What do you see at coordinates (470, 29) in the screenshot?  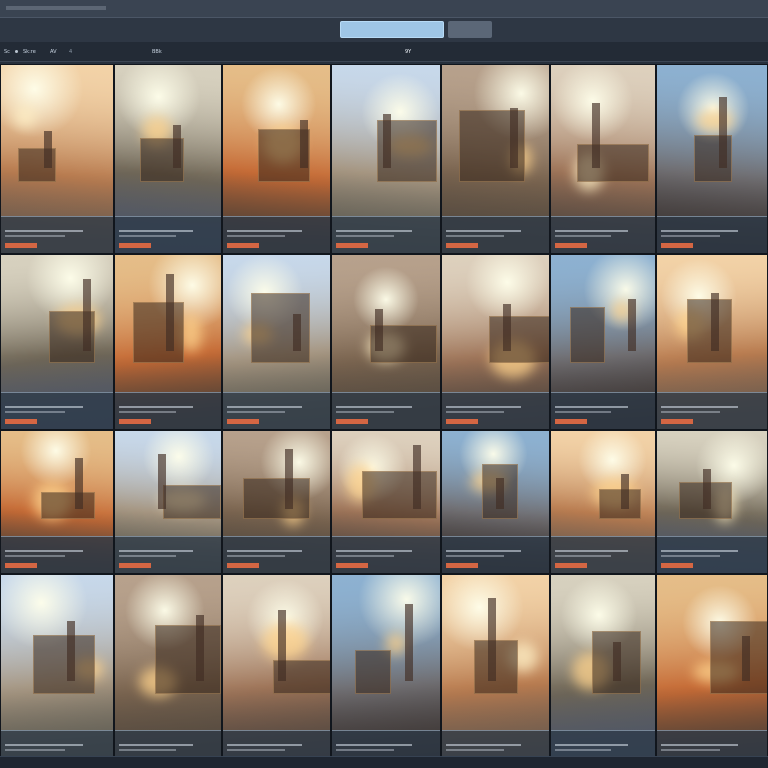 I see `search-button` at bounding box center [470, 29].